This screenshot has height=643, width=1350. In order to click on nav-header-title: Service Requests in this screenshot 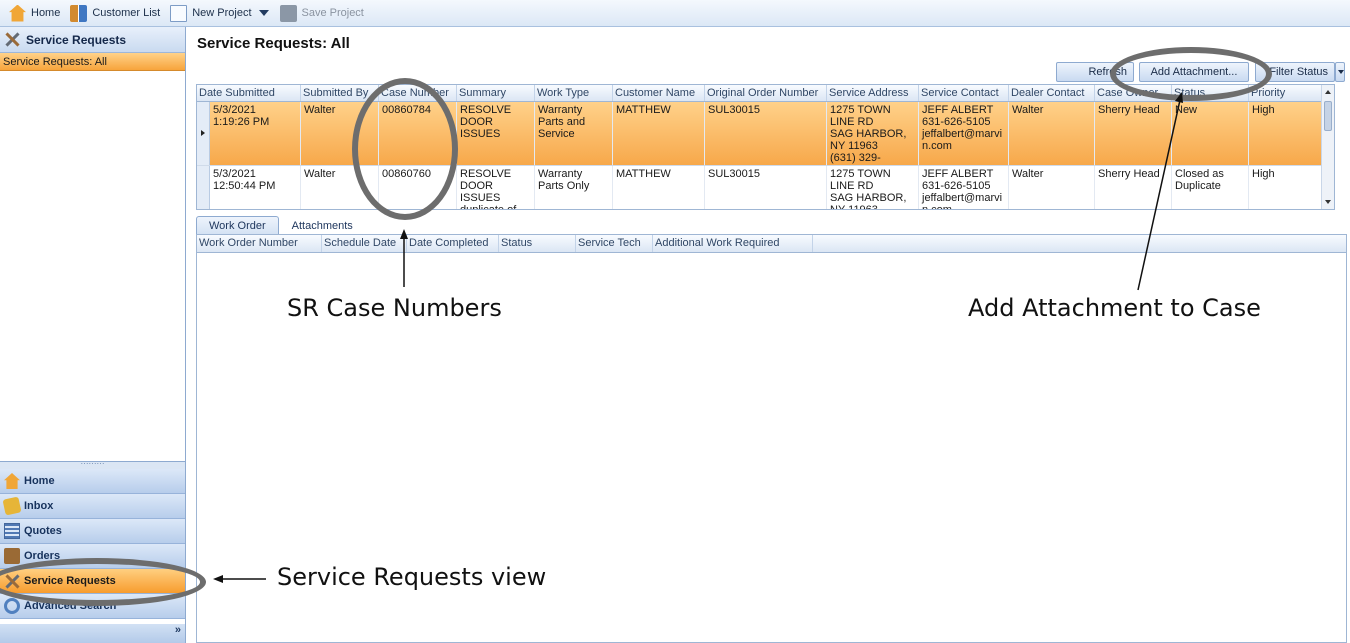, I will do `click(76, 39)`.